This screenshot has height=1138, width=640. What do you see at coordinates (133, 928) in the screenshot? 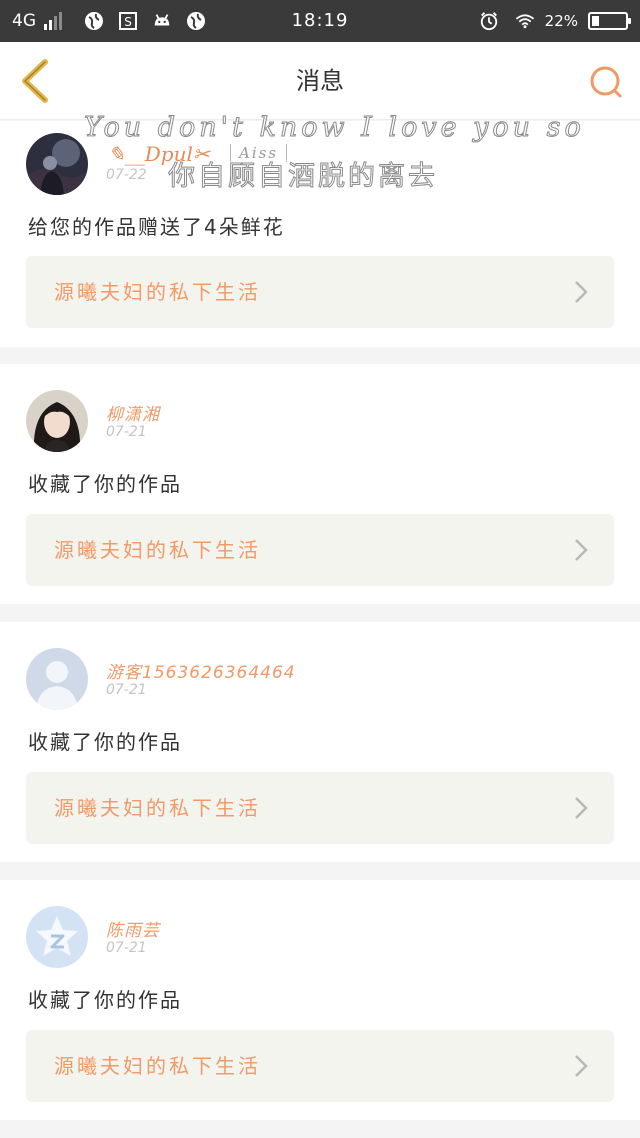
I see `username: 陈雨芸` at bounding box center [133, 928].